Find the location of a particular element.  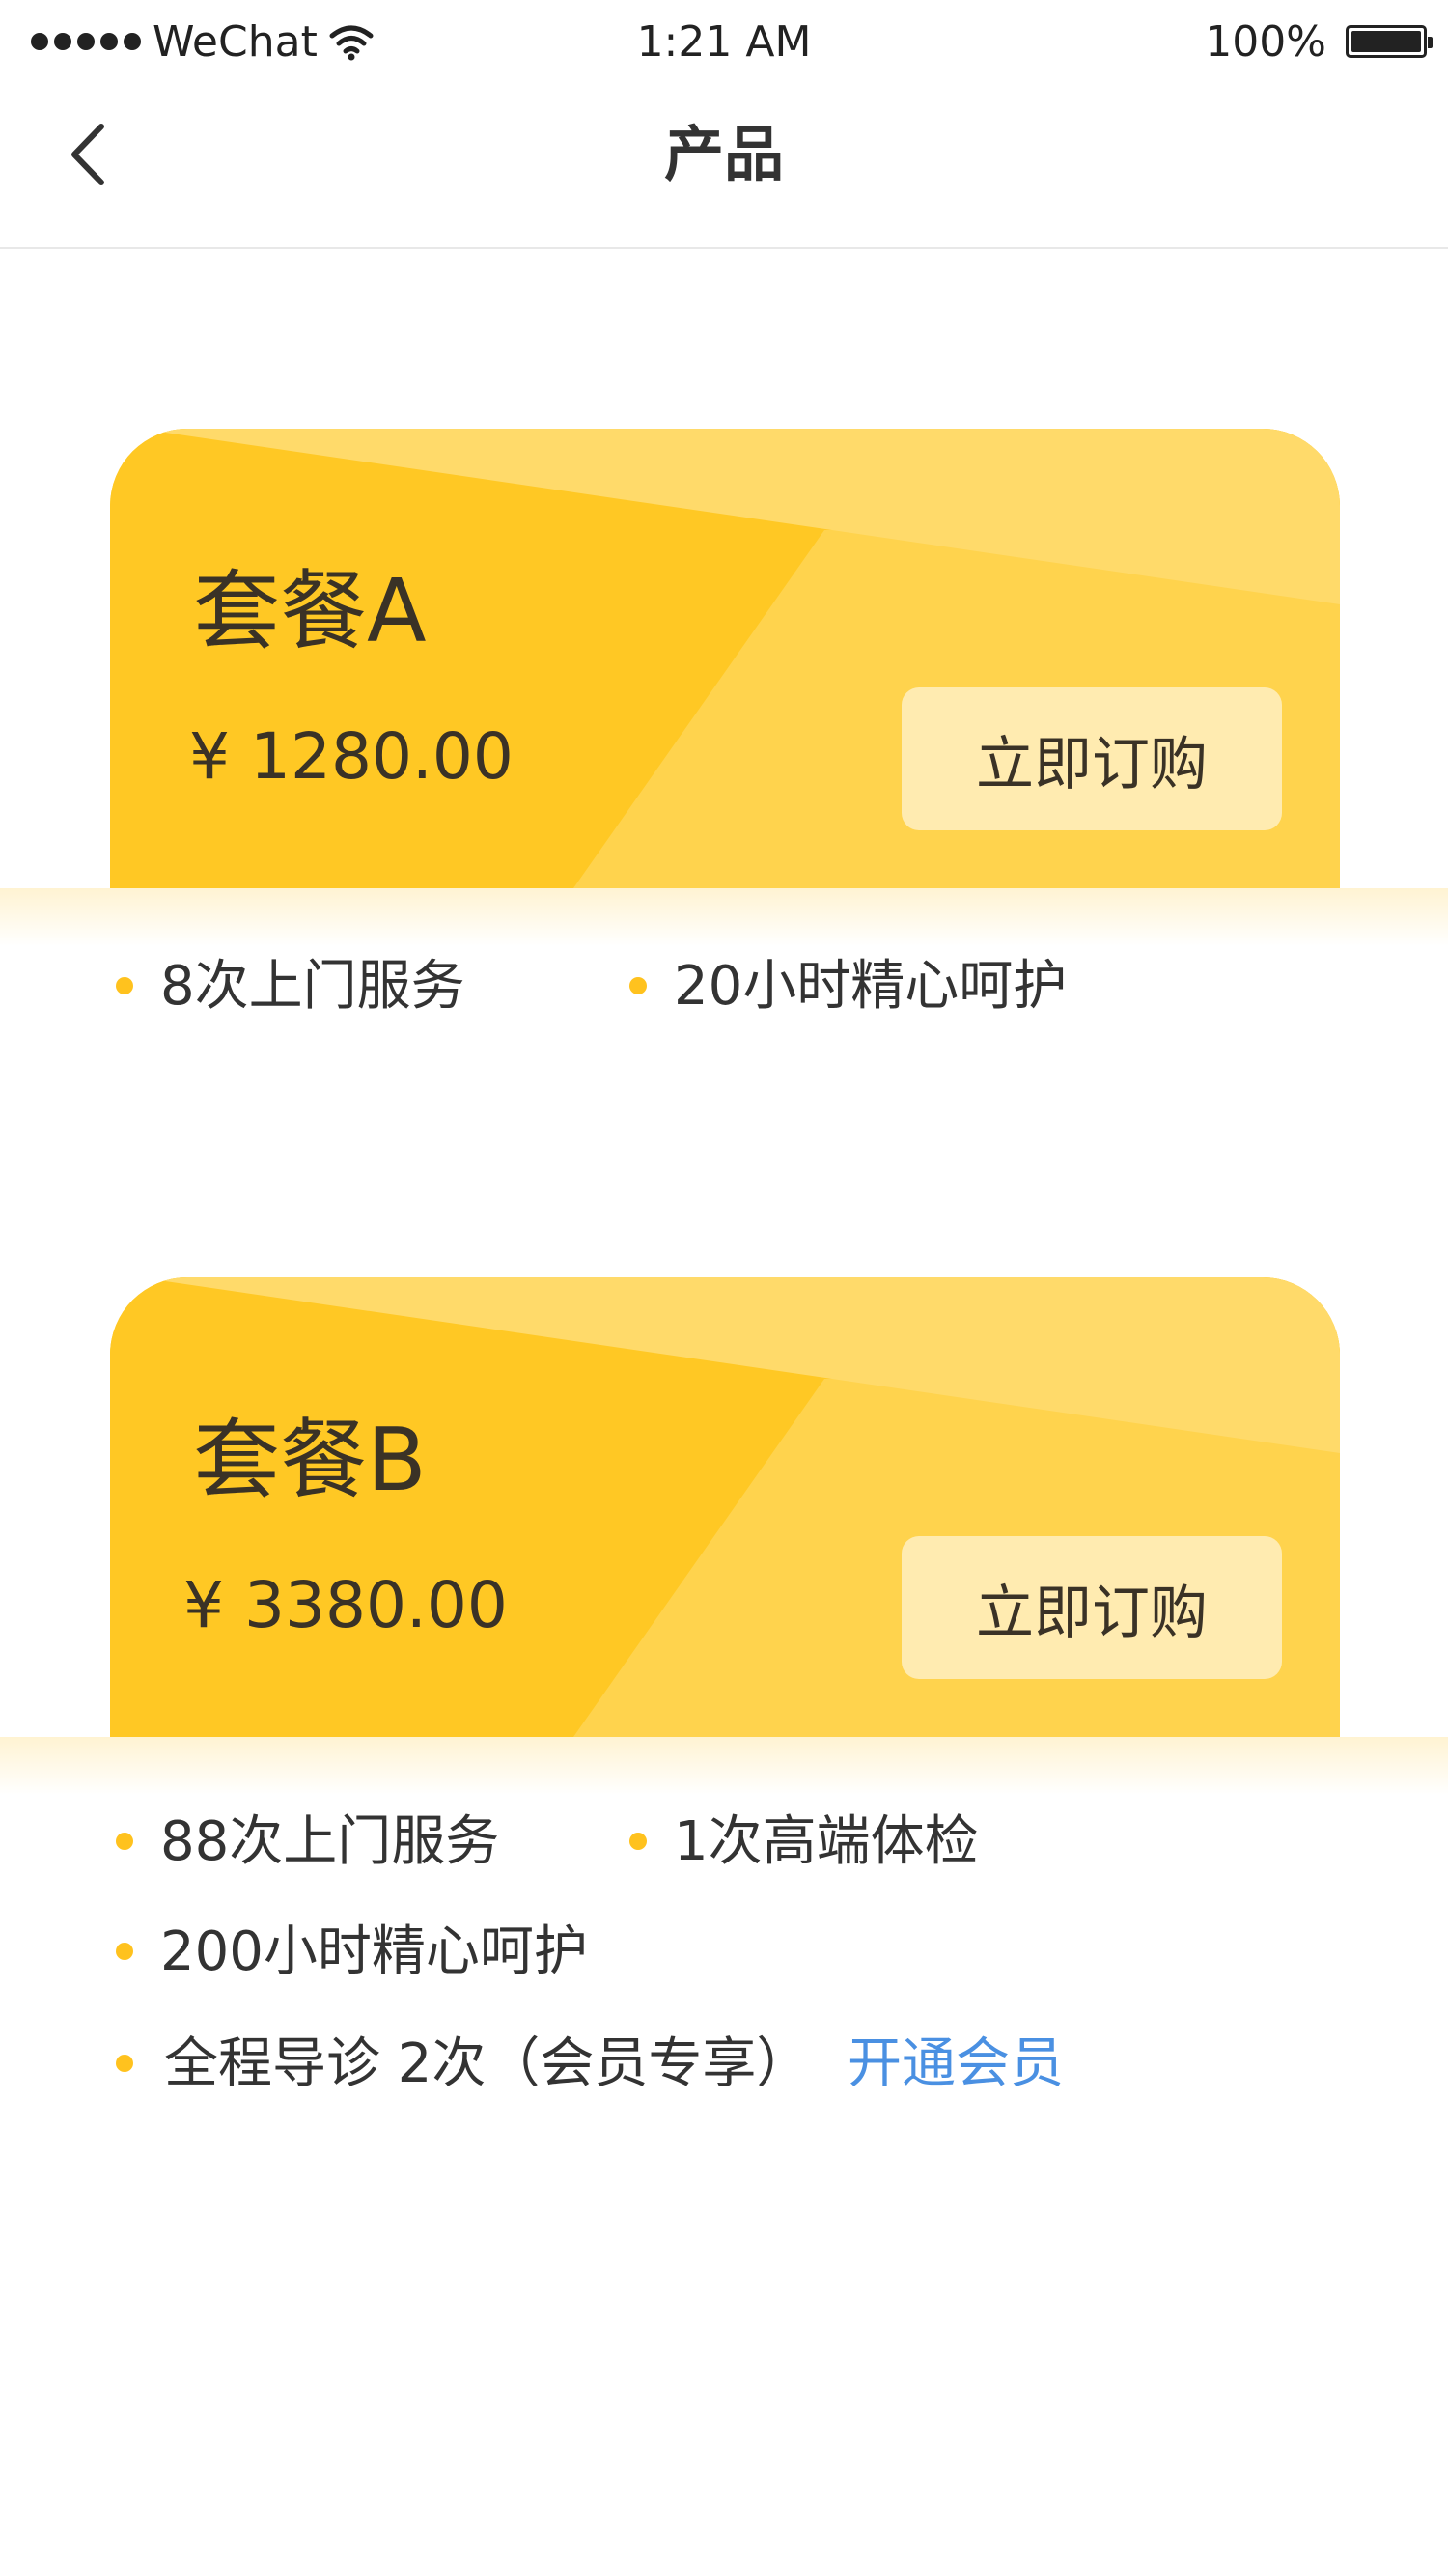

battery-percent: 100% is located at coordinates (1266, 42).